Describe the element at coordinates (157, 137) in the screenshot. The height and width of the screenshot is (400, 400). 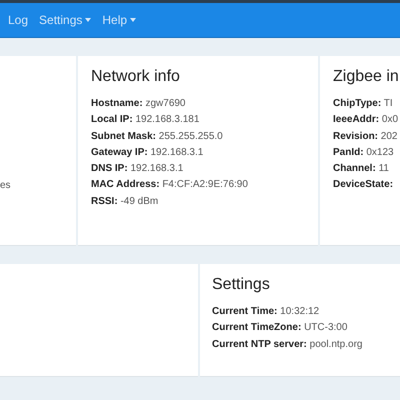
I see `info-line: Subnet Mask: 255.255.255.0` at that location.